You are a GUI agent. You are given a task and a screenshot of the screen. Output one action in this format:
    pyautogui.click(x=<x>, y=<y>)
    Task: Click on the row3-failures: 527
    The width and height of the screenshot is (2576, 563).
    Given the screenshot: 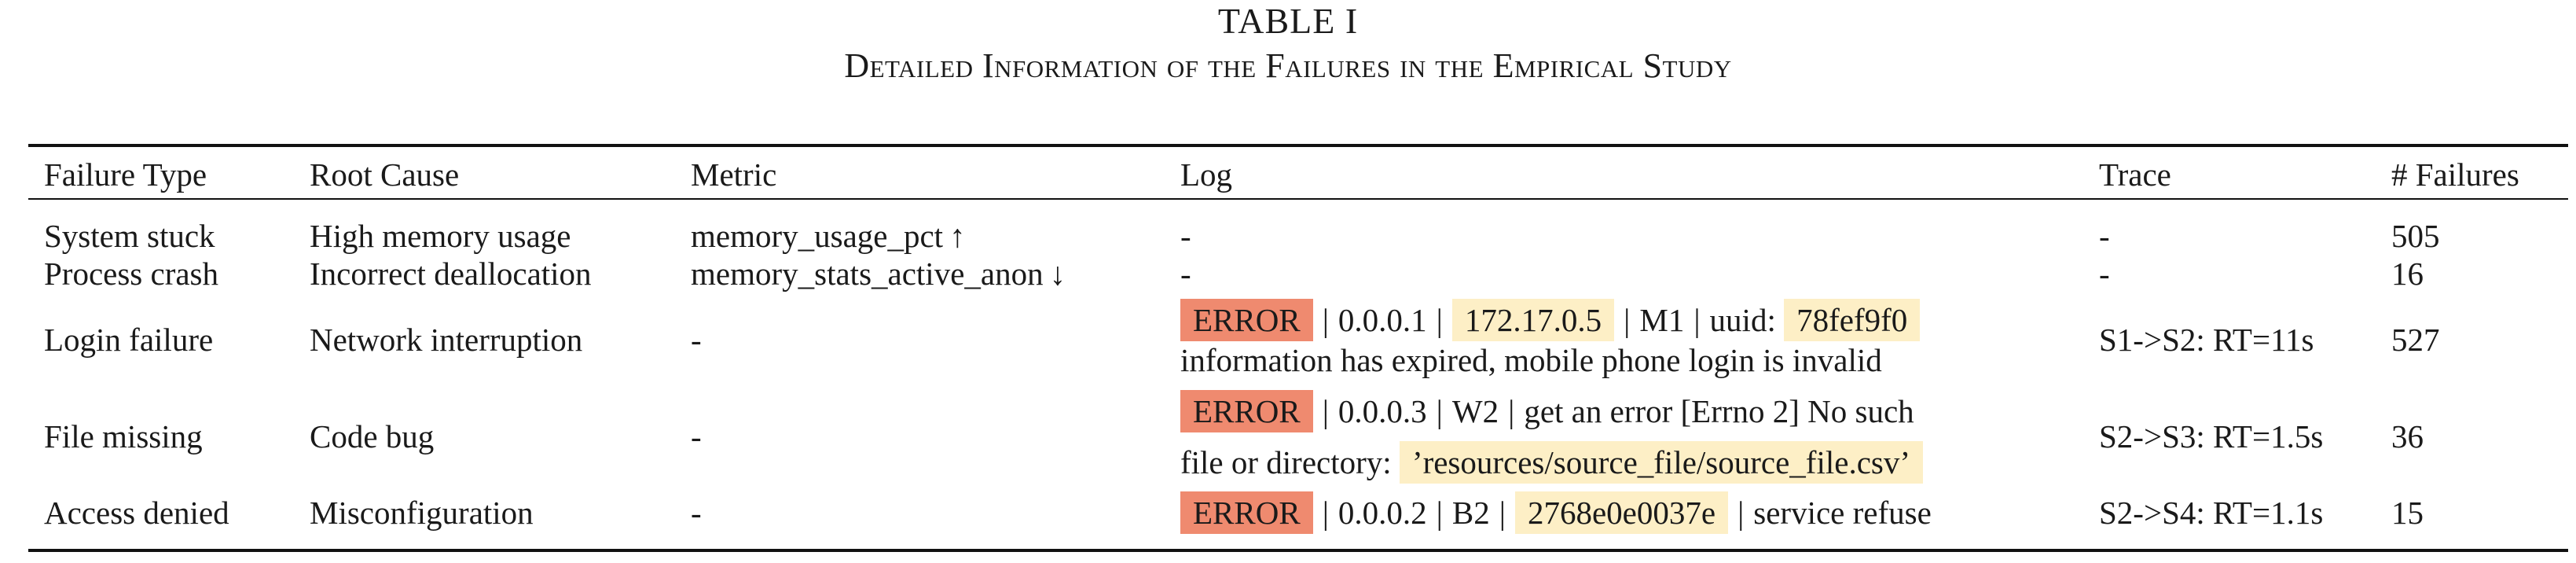 What is the action you would take?
    pyautogui.click(x=2415, y=340)
    